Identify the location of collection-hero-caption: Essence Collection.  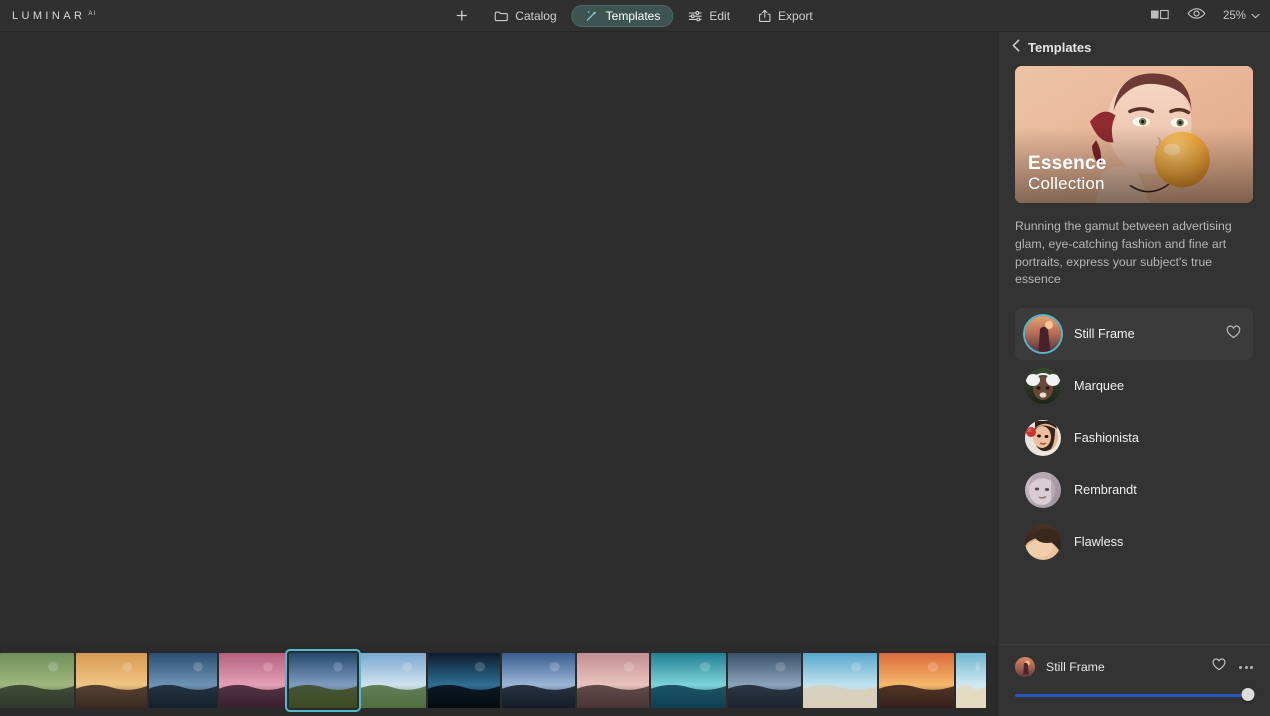
(1067, 173).